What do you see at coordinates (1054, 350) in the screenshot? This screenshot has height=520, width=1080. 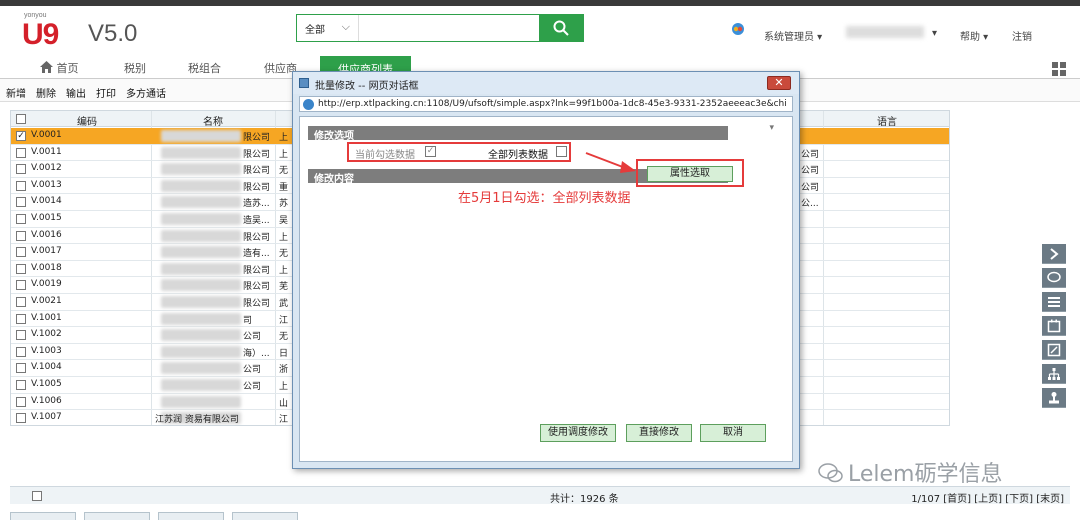 I see `side-edit-button` at bounding box center [1054, 350].